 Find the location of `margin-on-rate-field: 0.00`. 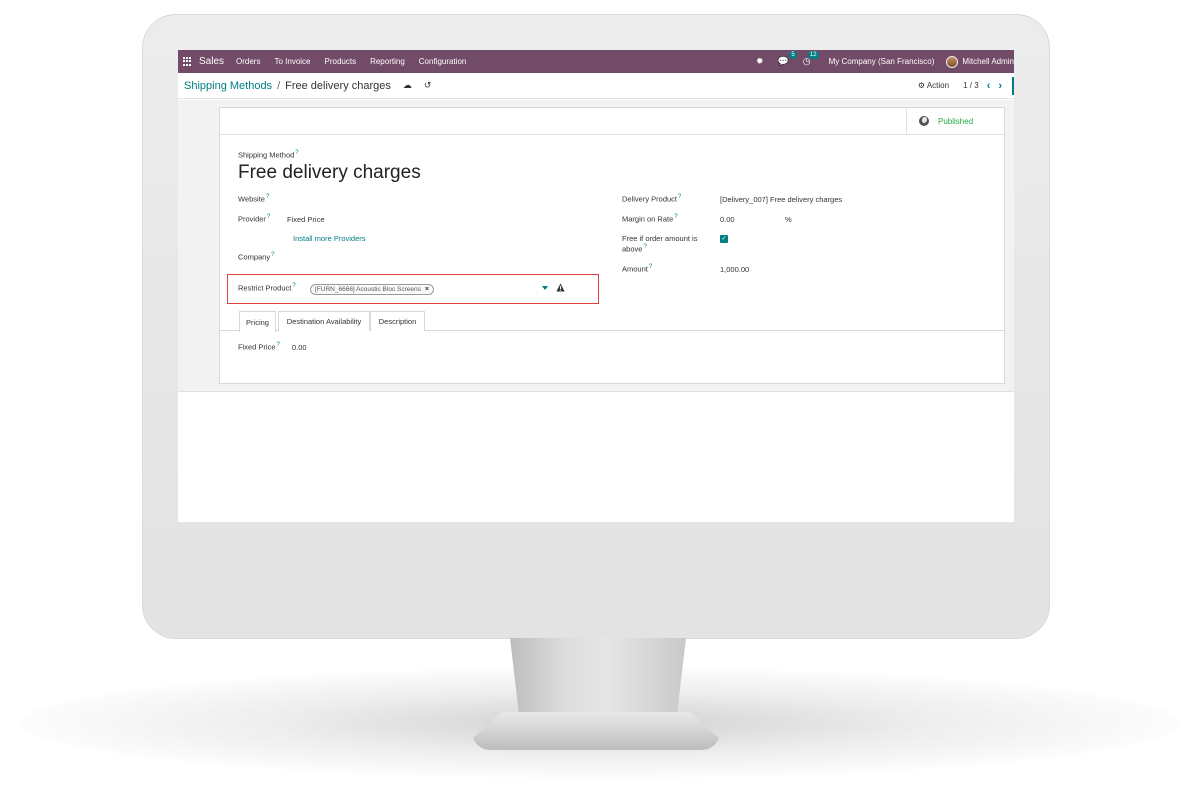

margin-on-rate-field: 0.00 is located at coordinates (727, 219).